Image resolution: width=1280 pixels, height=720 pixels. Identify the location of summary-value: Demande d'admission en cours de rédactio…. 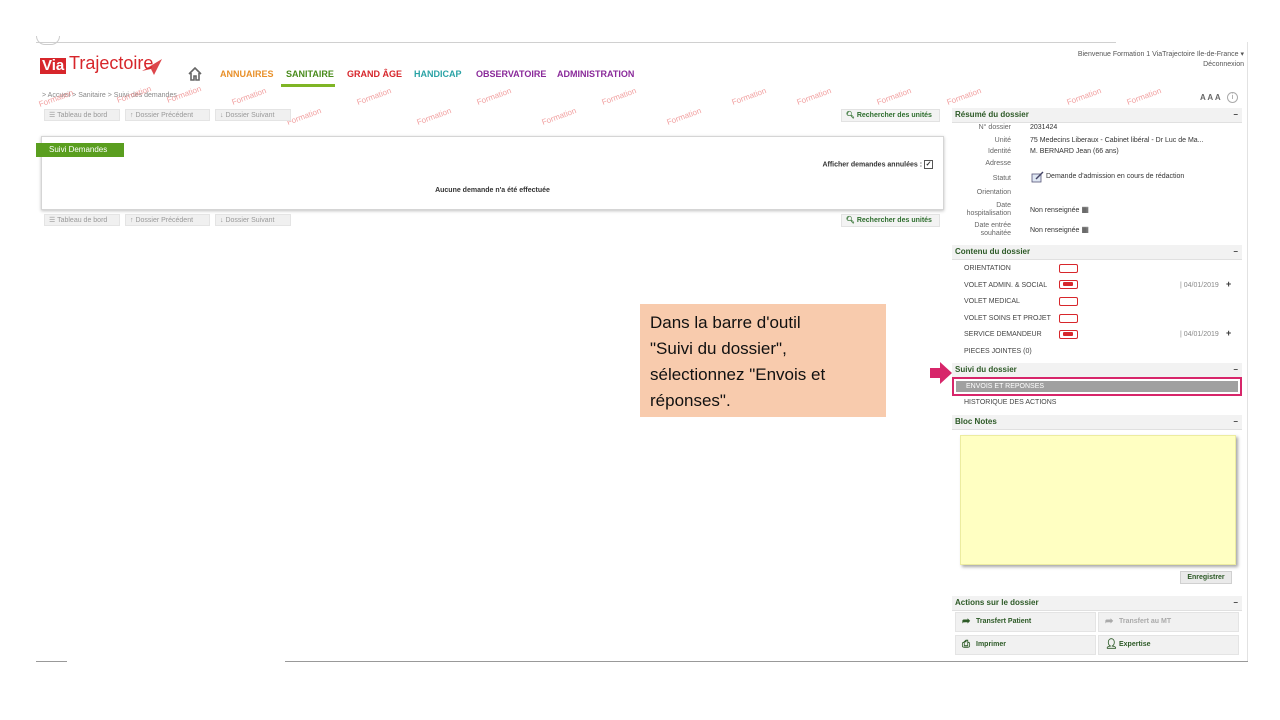
(1115, 176).